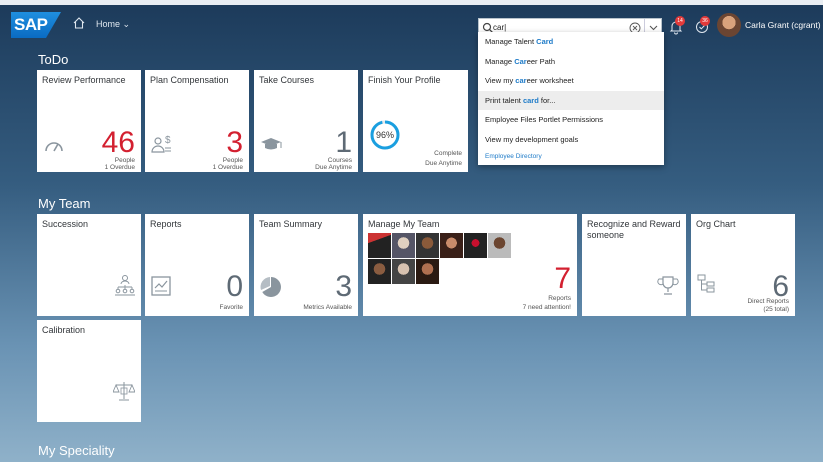  What do you see at coordinates (166, 224) in the screenshot?
I see `tile-title: Reports` at bounding box center [166, 224].